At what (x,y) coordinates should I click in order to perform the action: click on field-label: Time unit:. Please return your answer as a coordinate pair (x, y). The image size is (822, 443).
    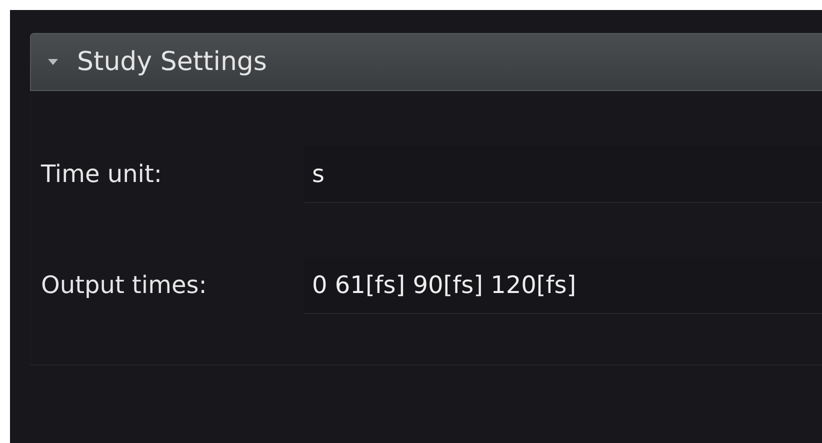
    Looking at the image, I should click on (102, 174).